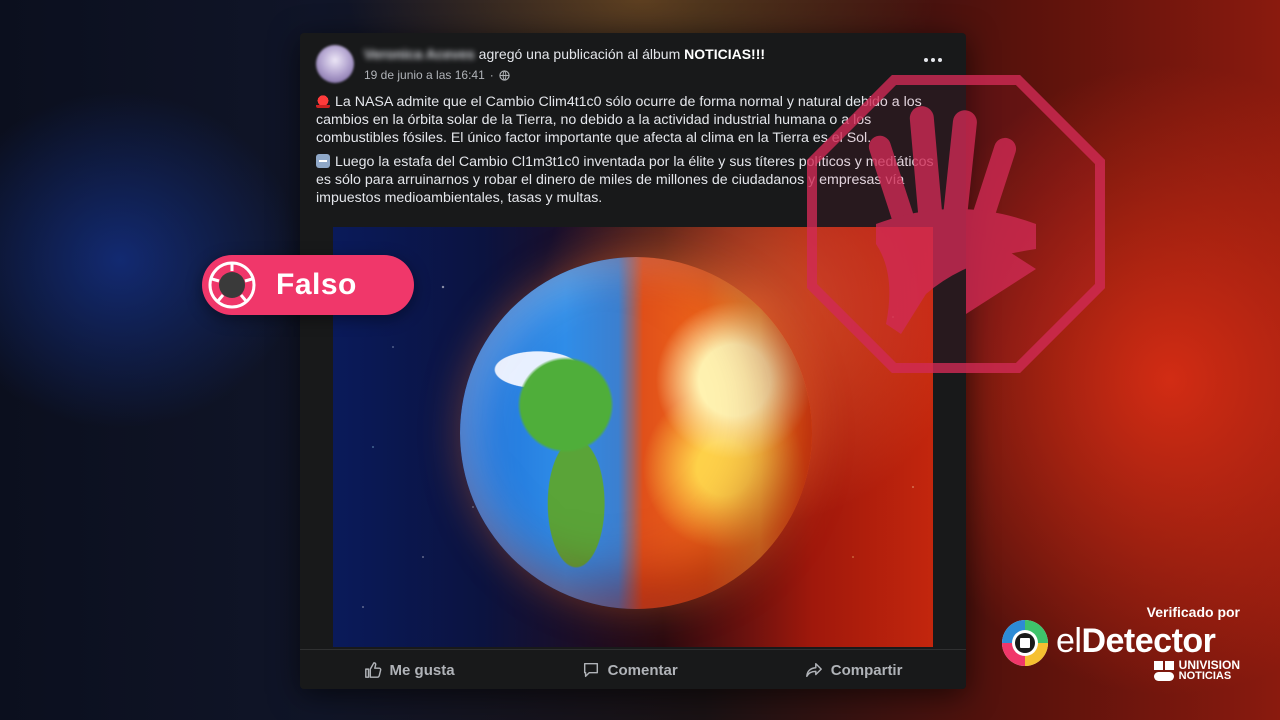 The height and width of the screenshot is (720, 1280). What do you see at coordinates (424, 75) in the screenshot?
I see `timestamp: 19 de junio a las 16:41` at bounding box center [424, 75].